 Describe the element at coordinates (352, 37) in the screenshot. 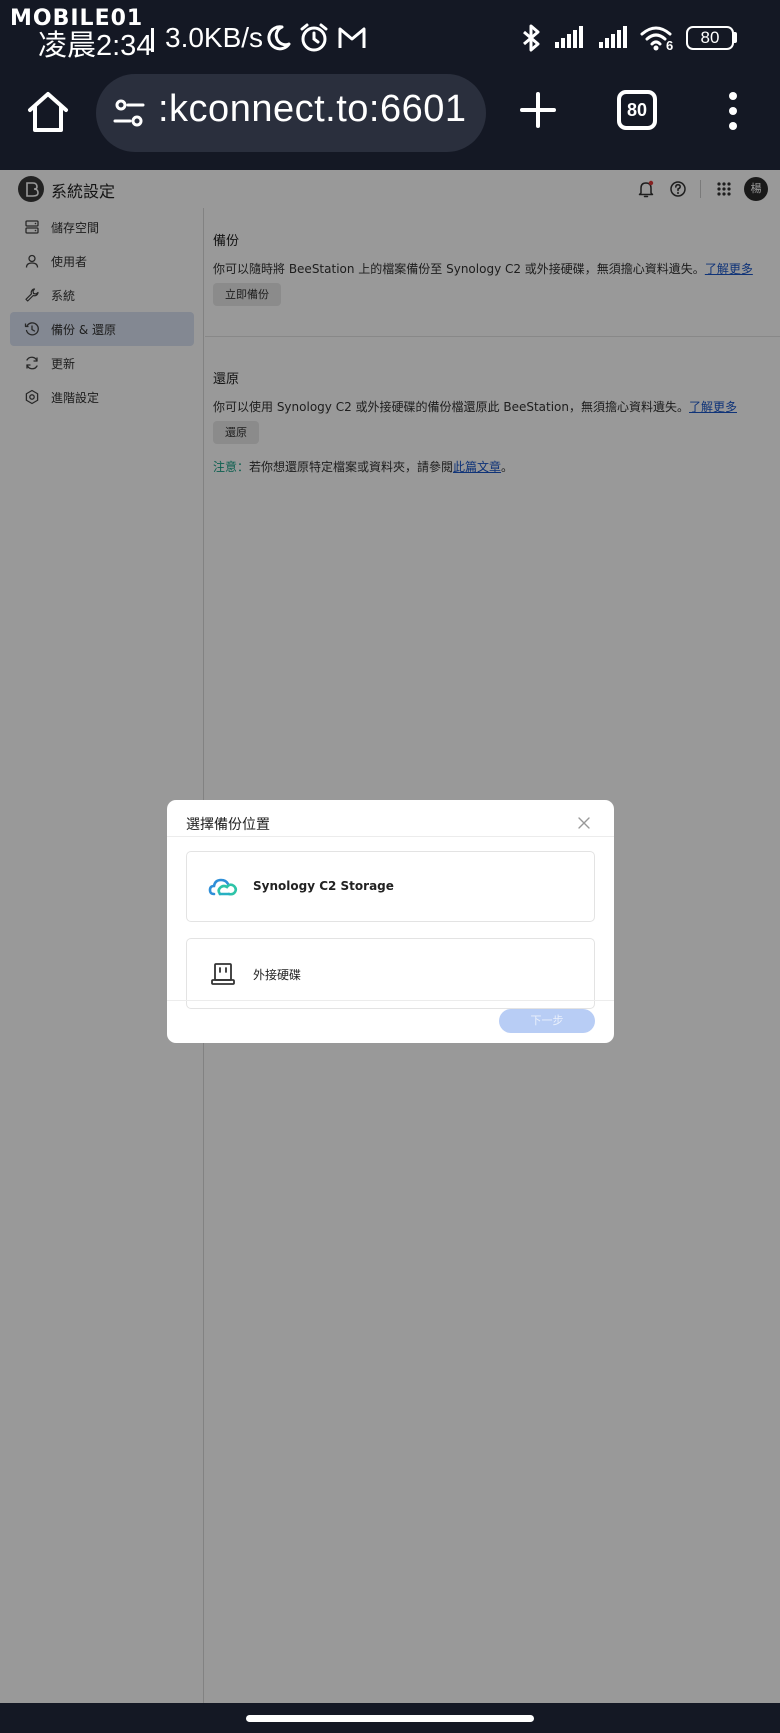

I see `gmail-icon` at that location.